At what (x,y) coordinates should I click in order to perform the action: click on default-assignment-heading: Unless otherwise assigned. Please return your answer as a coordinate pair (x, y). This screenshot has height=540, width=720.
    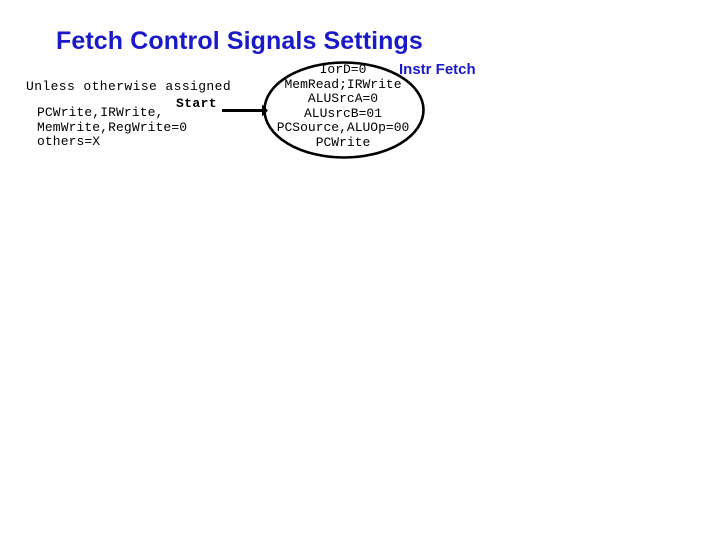
    Looking at the image, I should click on (129, 86).